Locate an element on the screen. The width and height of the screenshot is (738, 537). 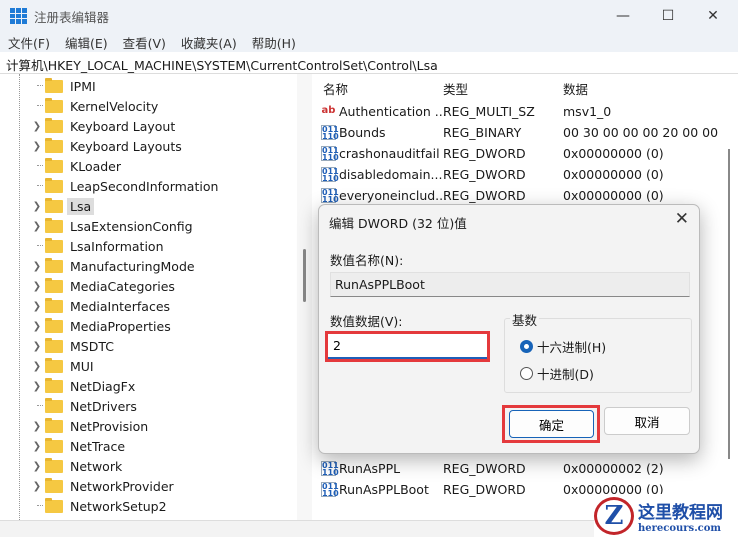
tree-item-label: Keyboard Layouts is located at coordinates (126, 146).